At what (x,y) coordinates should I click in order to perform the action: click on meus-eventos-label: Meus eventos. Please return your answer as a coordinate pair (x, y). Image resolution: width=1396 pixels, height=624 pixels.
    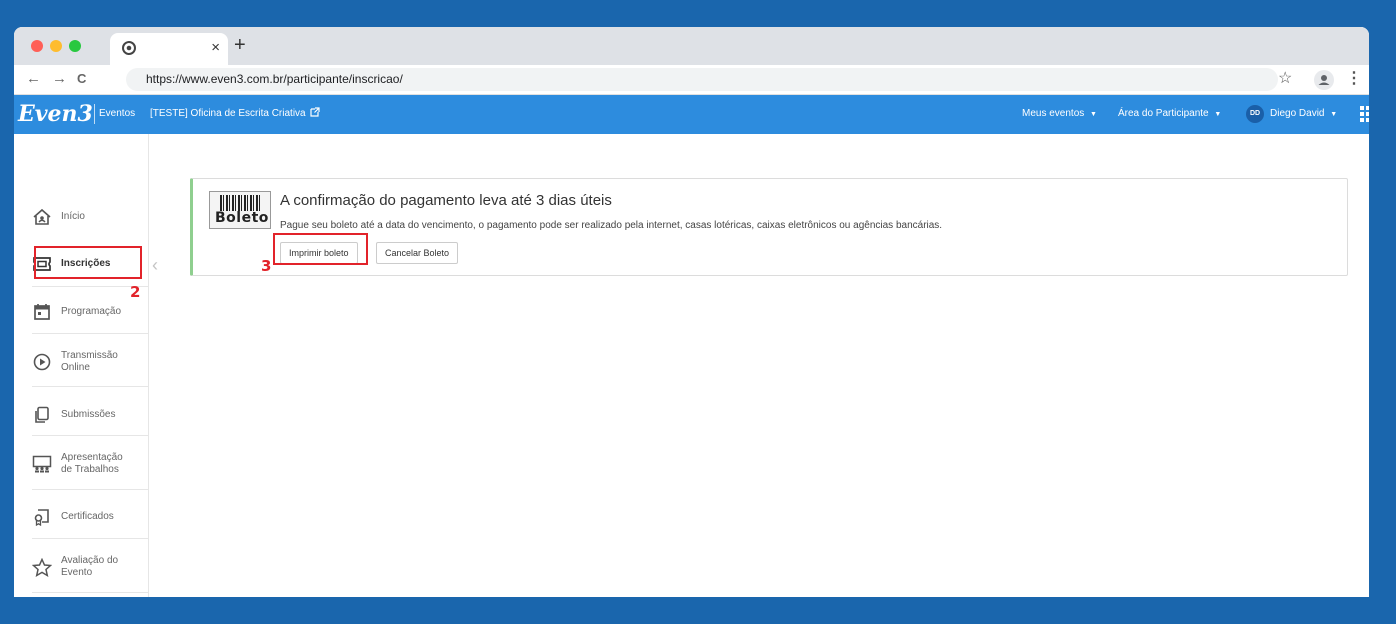
    Looking at the image, I should click on (1053, 113).